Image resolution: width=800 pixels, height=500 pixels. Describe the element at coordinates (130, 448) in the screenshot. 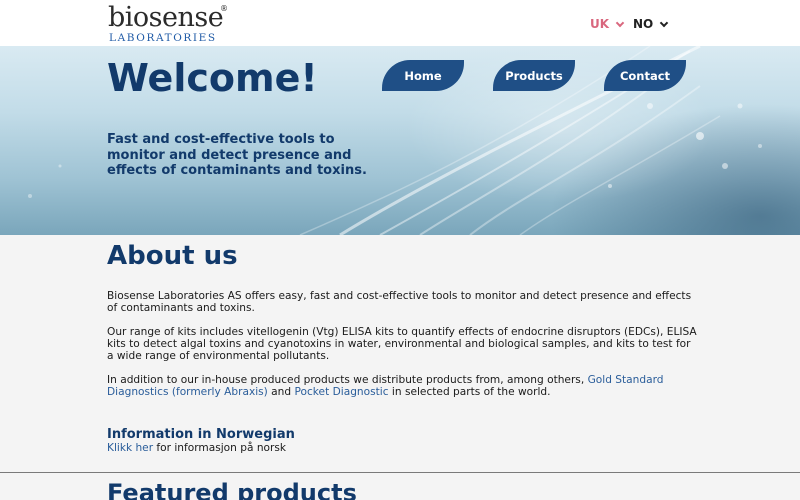

I see `norwegian-info-link: Klikk her` at that location.